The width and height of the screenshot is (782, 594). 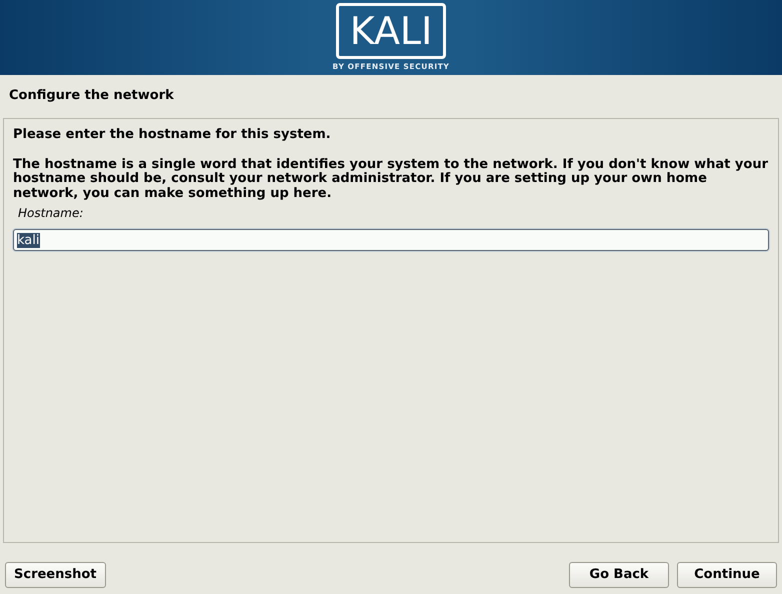 I want to click on dialog-button: Continue, so click(x=727, y=575).